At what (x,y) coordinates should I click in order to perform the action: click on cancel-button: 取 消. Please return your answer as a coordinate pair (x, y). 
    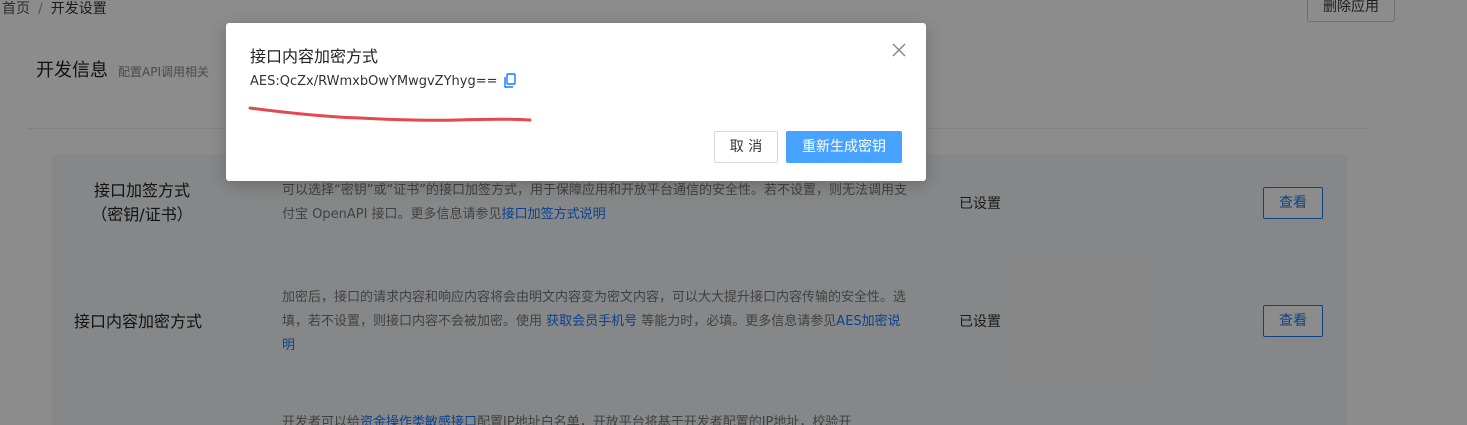
    Looking at the image, I should click on (746, 147).